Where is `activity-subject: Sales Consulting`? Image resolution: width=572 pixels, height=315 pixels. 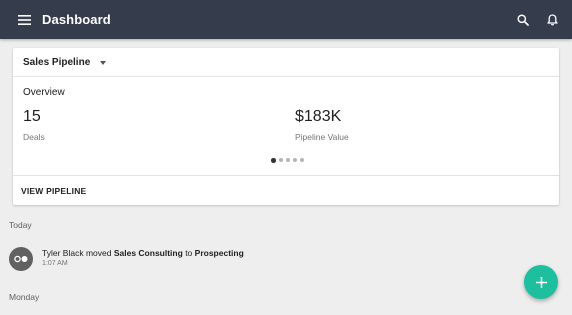 activity-subject: Sales Consulting is located at coordinates (148, 253).